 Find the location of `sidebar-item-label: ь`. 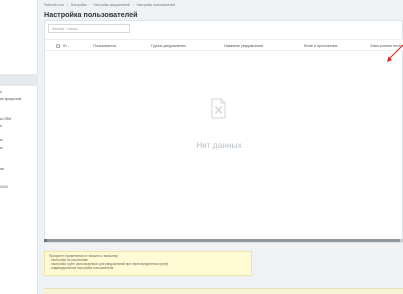

sidebar-item-label: ь is located at coordinates (1, 92).